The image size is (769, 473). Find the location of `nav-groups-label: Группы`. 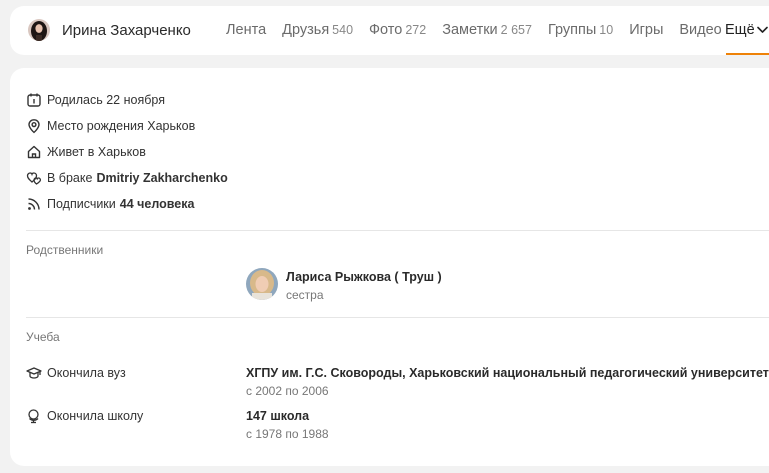

nav-groups-label: Группы is located at coordinates (572, 30).